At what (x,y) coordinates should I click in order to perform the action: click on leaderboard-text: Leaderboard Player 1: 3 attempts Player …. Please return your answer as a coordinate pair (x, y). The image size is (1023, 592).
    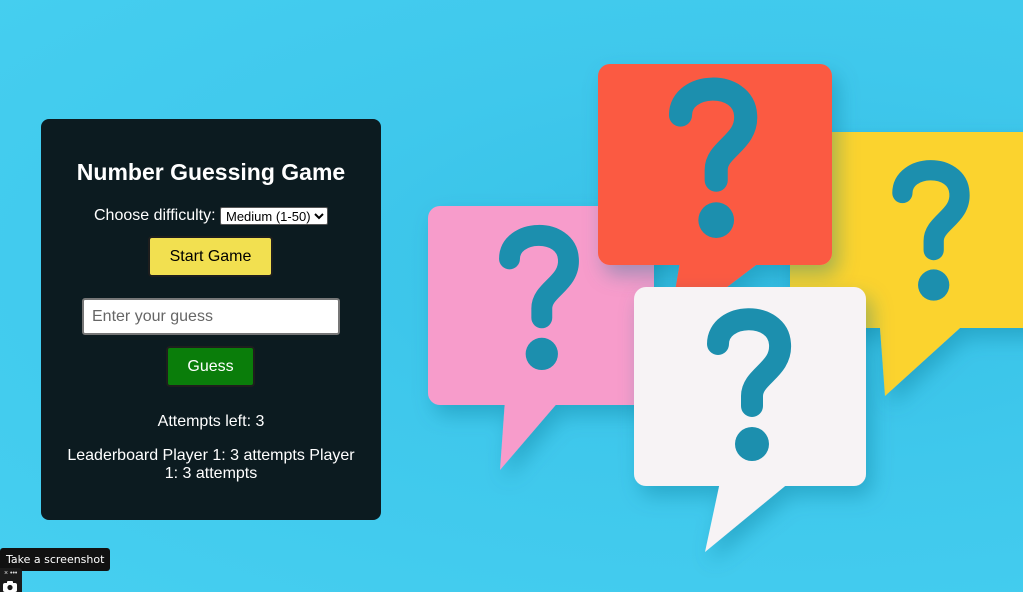
    Looking at the image, I should click on (211, 464).